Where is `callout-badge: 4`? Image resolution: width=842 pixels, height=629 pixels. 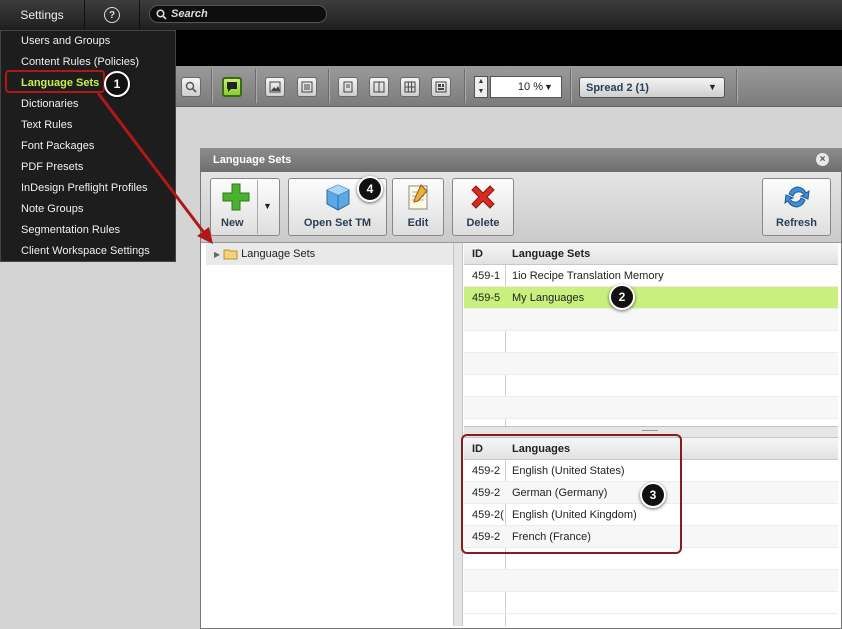 callout-badge: 4 is located at coordinates (370, 189).